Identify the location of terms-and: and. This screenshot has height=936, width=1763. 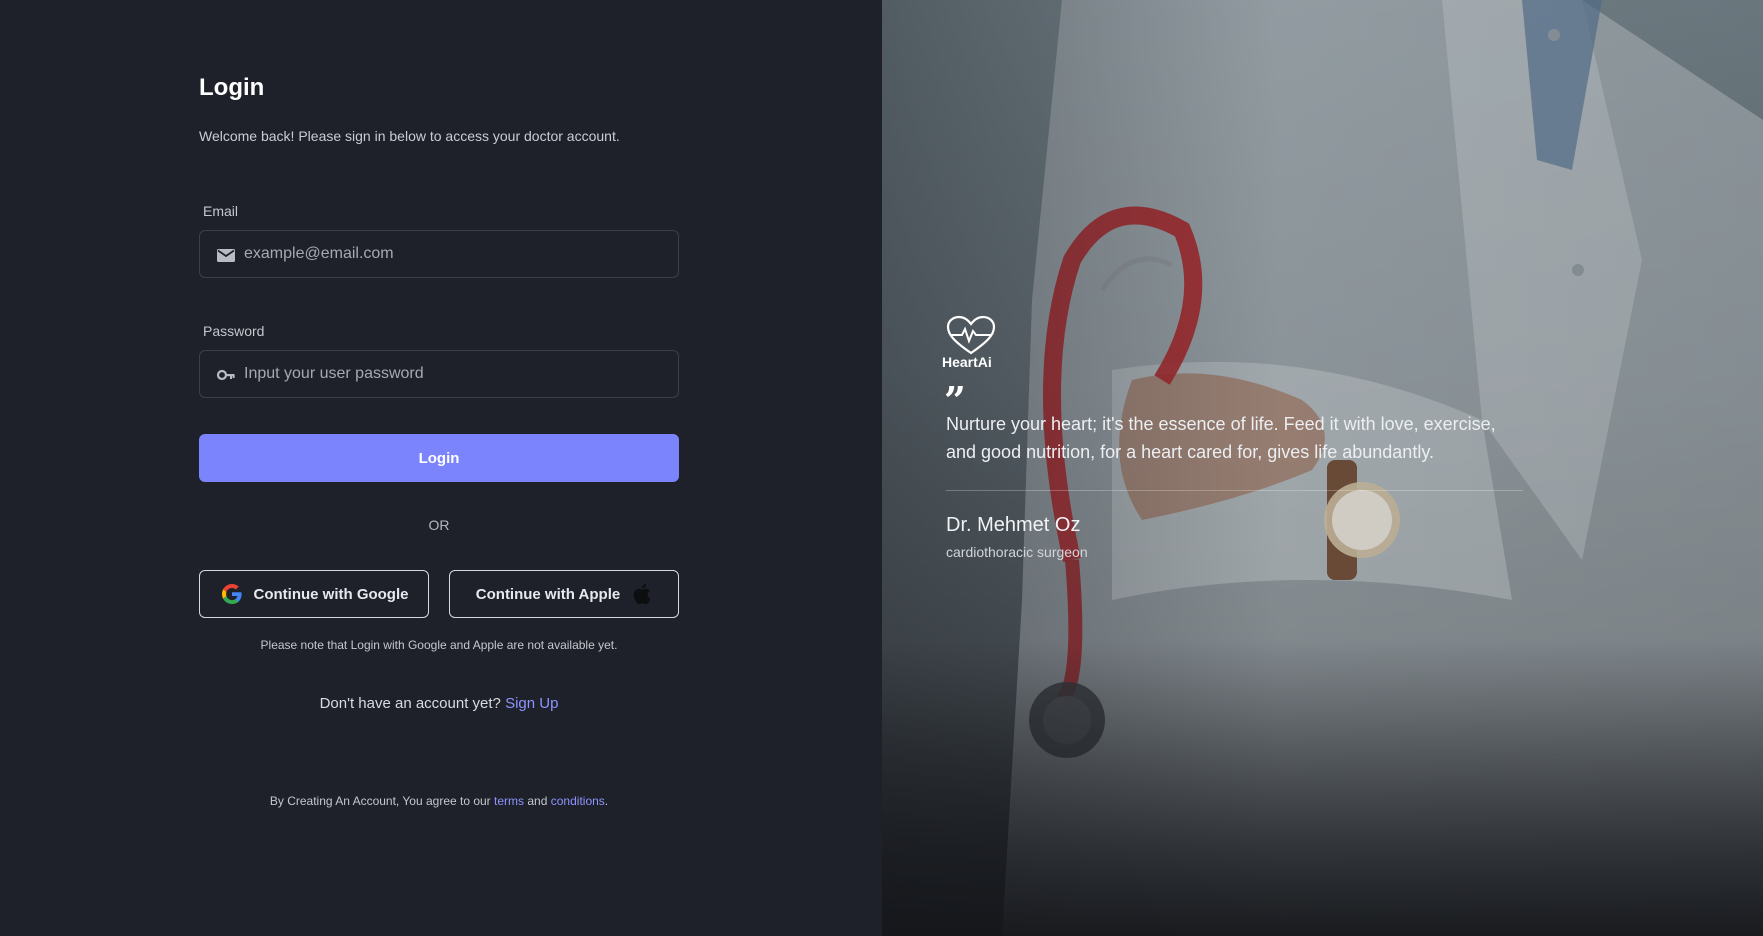
(537, 801).